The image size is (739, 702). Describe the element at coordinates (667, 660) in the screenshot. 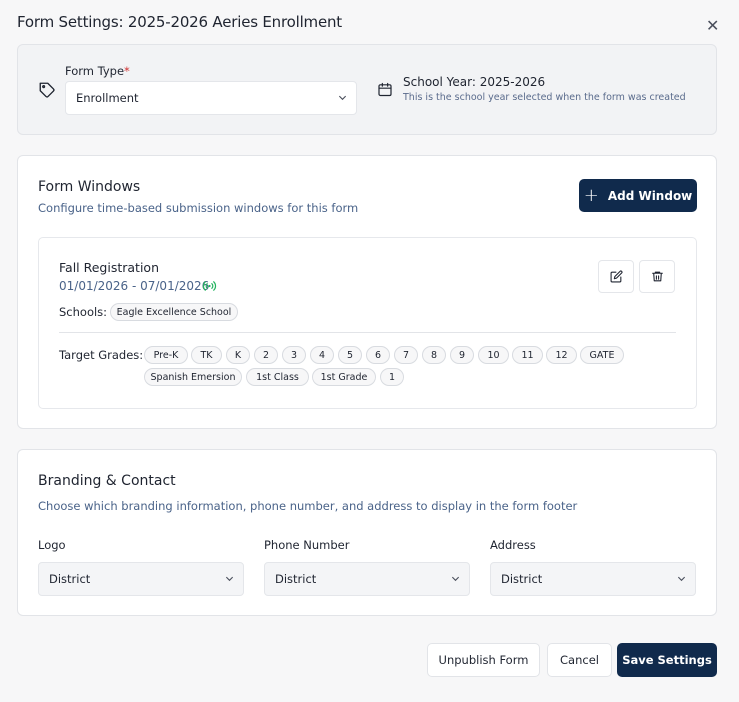

I see `save-settings-button: Save Settings` at that location.